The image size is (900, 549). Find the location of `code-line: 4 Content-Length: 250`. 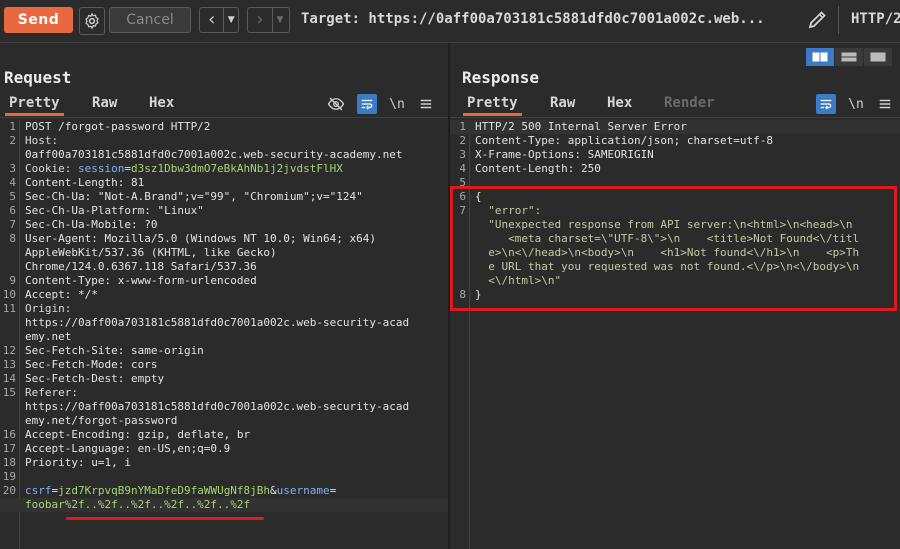

code-line: 4 Content-Length: 250 is located at coordinates (675, 169).